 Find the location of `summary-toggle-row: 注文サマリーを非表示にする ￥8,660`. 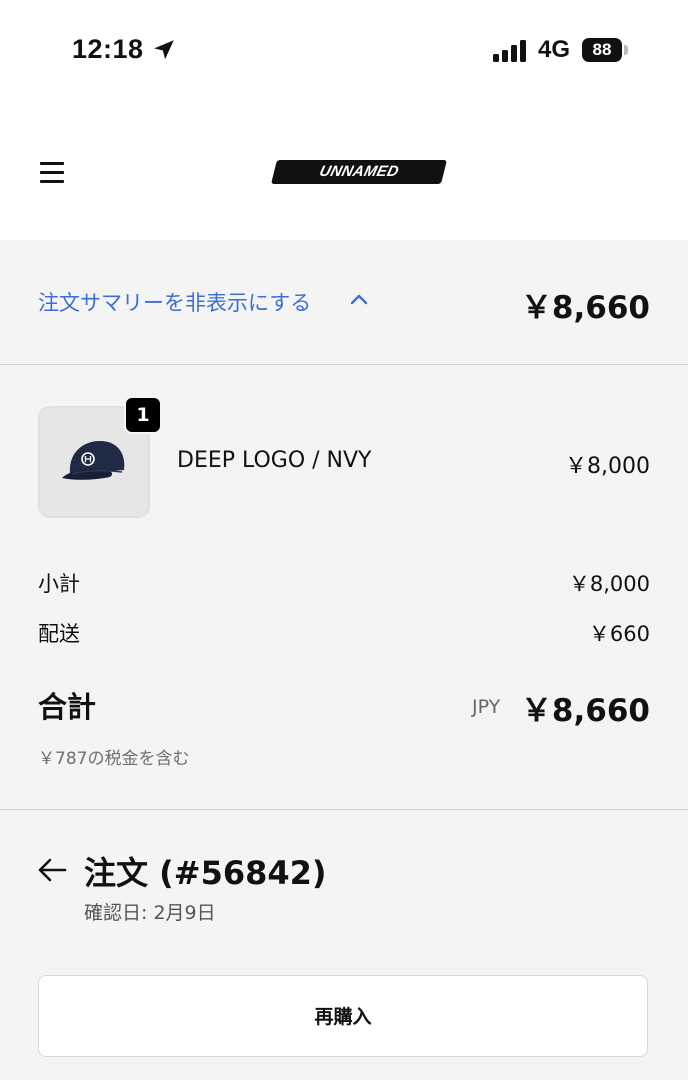

summary-toggle-row: 注文サマリーを非表示にする ￥8,660 is located at coordinates (344, 302).